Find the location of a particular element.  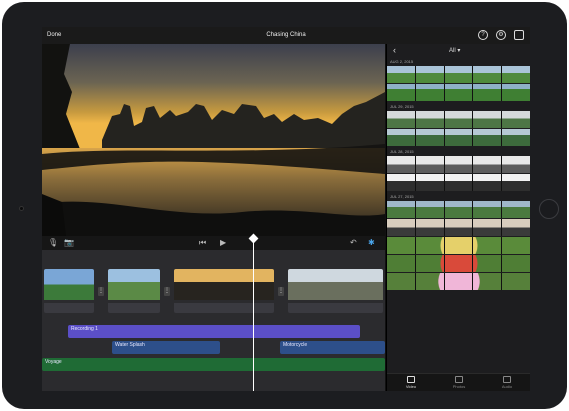

audio-track-motorcycle: Motorcycle is located at coordinates (332, 347).